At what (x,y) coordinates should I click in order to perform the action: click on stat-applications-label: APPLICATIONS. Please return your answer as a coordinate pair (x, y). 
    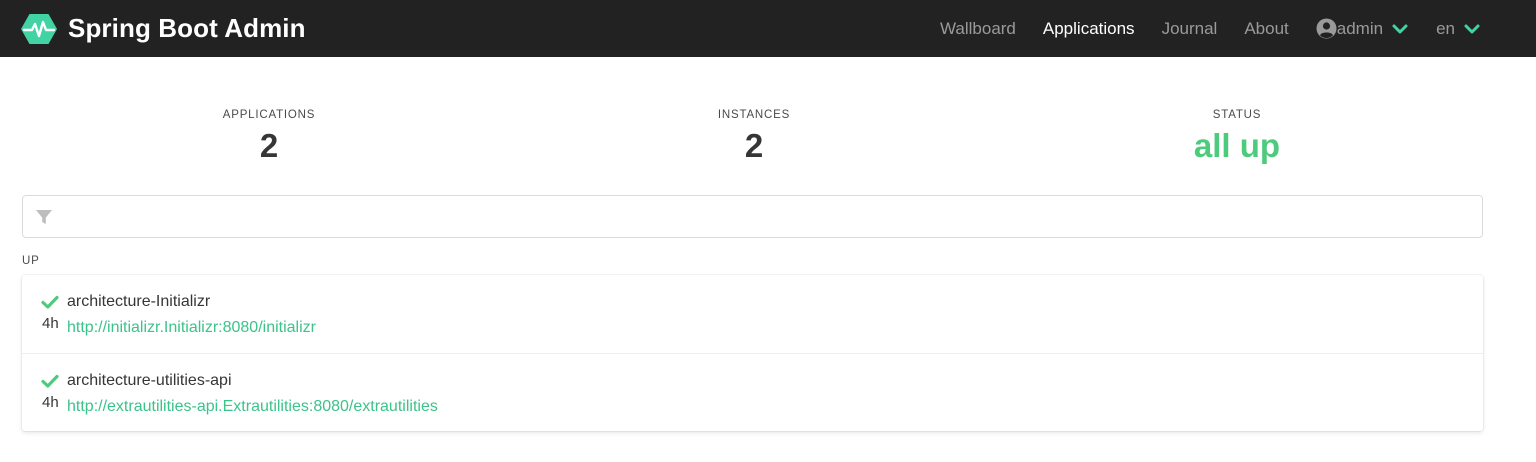
    Looking at the image, I should click on (269, 115).